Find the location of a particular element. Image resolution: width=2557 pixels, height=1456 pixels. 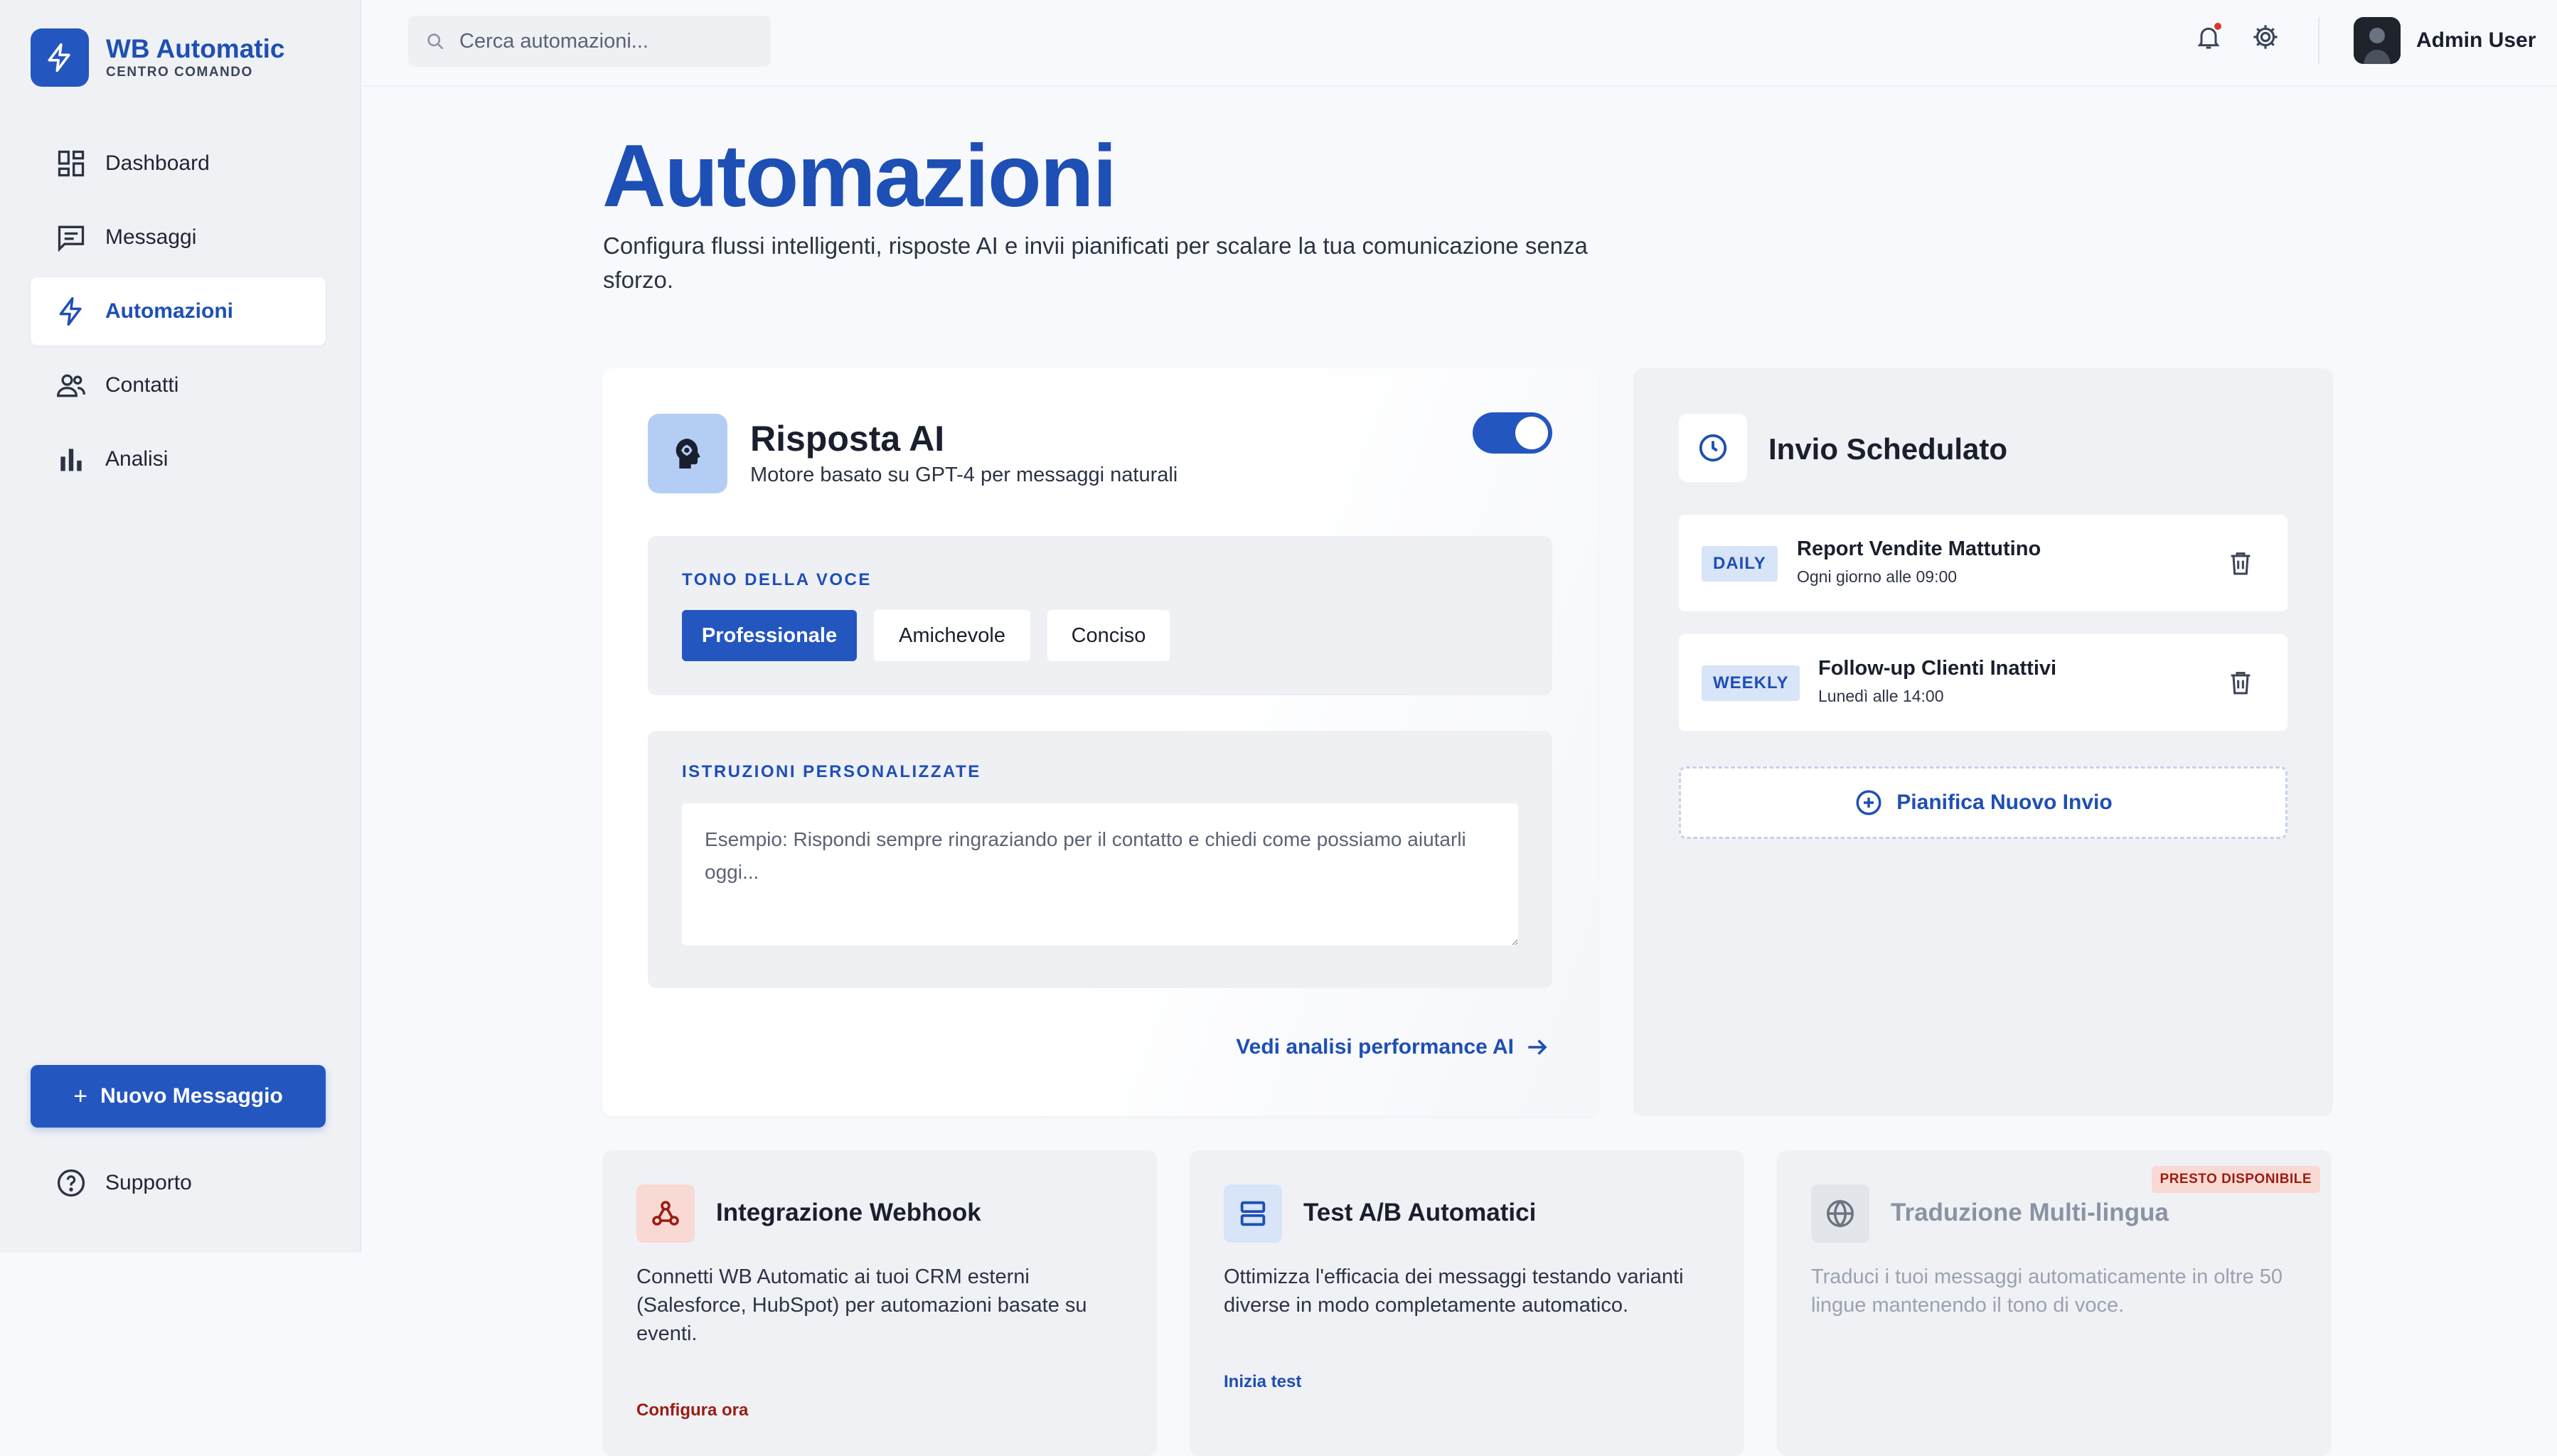

schedule-name: Follow-up Clienti Inattivi is located at coordinates (1937, 668).